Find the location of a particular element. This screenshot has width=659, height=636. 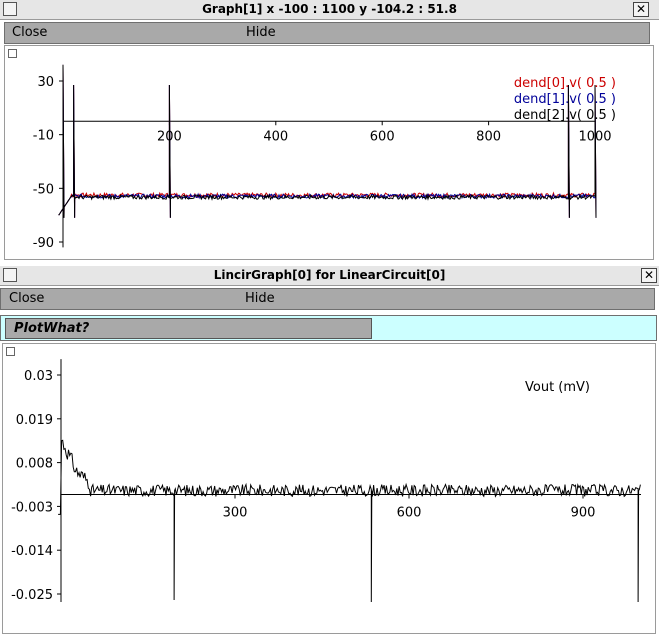

graph2-menubar: Close Hide is located at coordinates (327, 299).